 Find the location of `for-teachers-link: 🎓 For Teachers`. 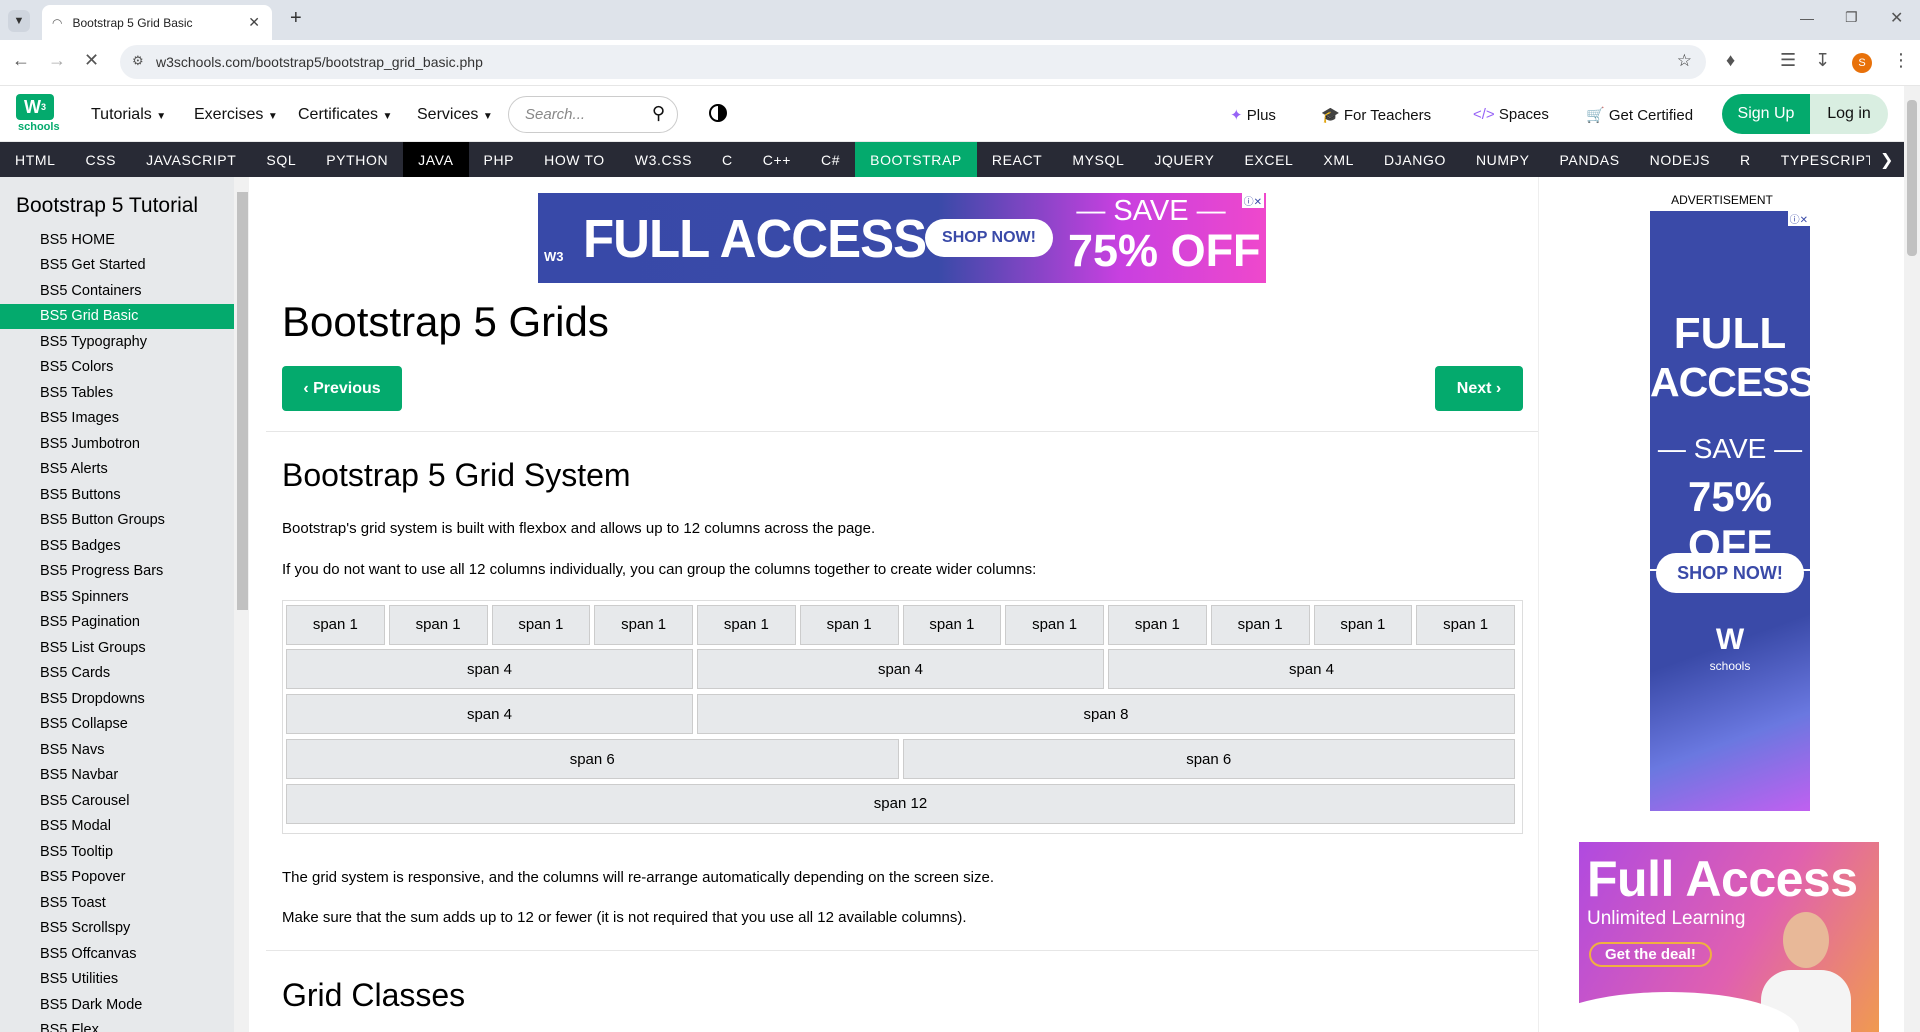

for-teachers-link: 🎓 For Teachers is located at coordinates (1376, 115).